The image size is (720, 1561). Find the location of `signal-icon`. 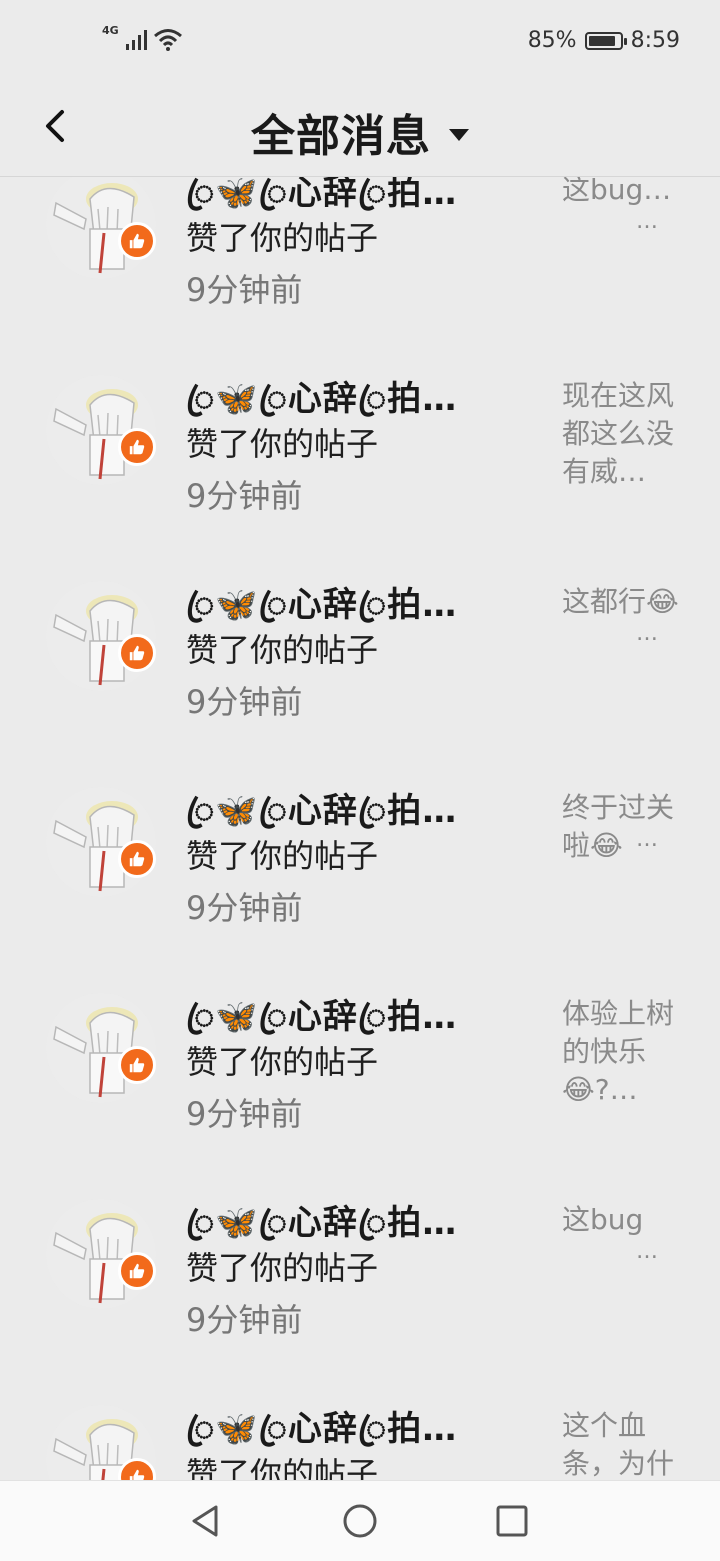

signal-icon is located at coordinates (136, 40).